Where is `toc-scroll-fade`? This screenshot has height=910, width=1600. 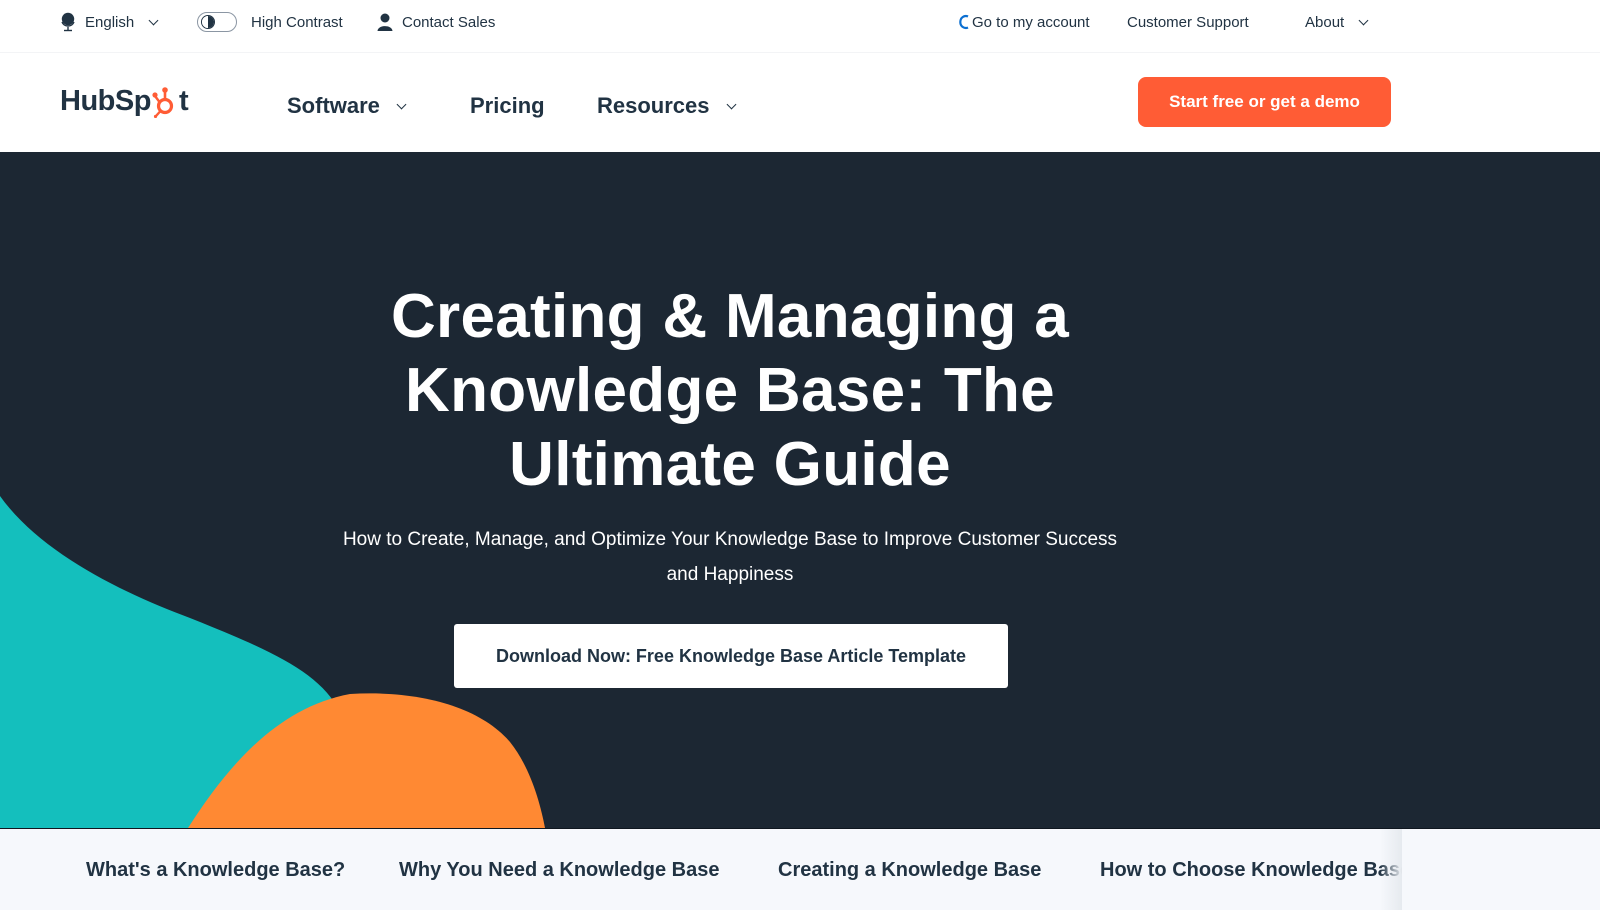 toc-scroll-fade is located at coordinates (1391, 869).